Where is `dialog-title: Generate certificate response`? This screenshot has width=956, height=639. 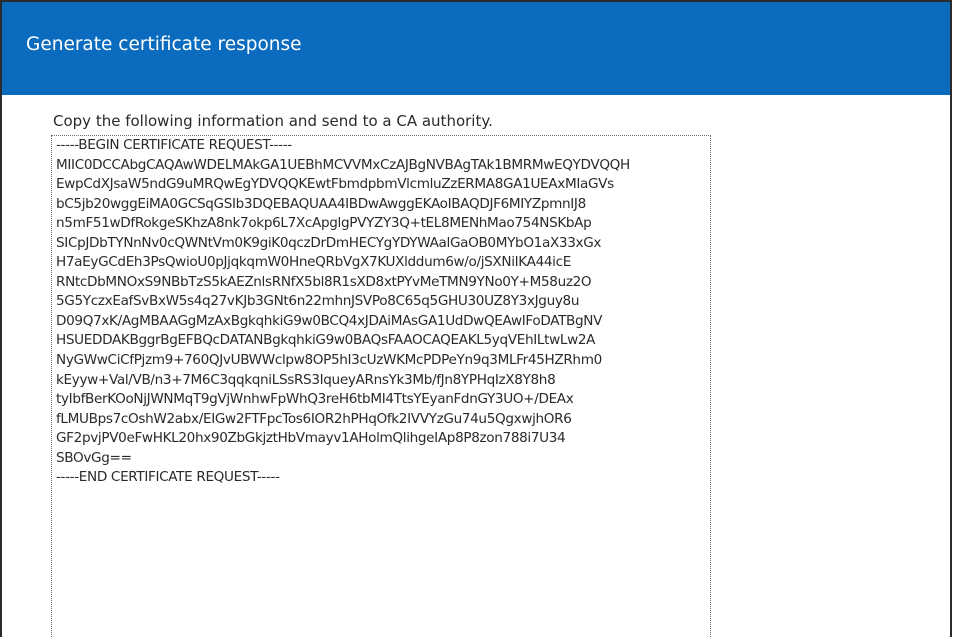
dialog-title: Generate certificate response is located at coordinates (164, 44).